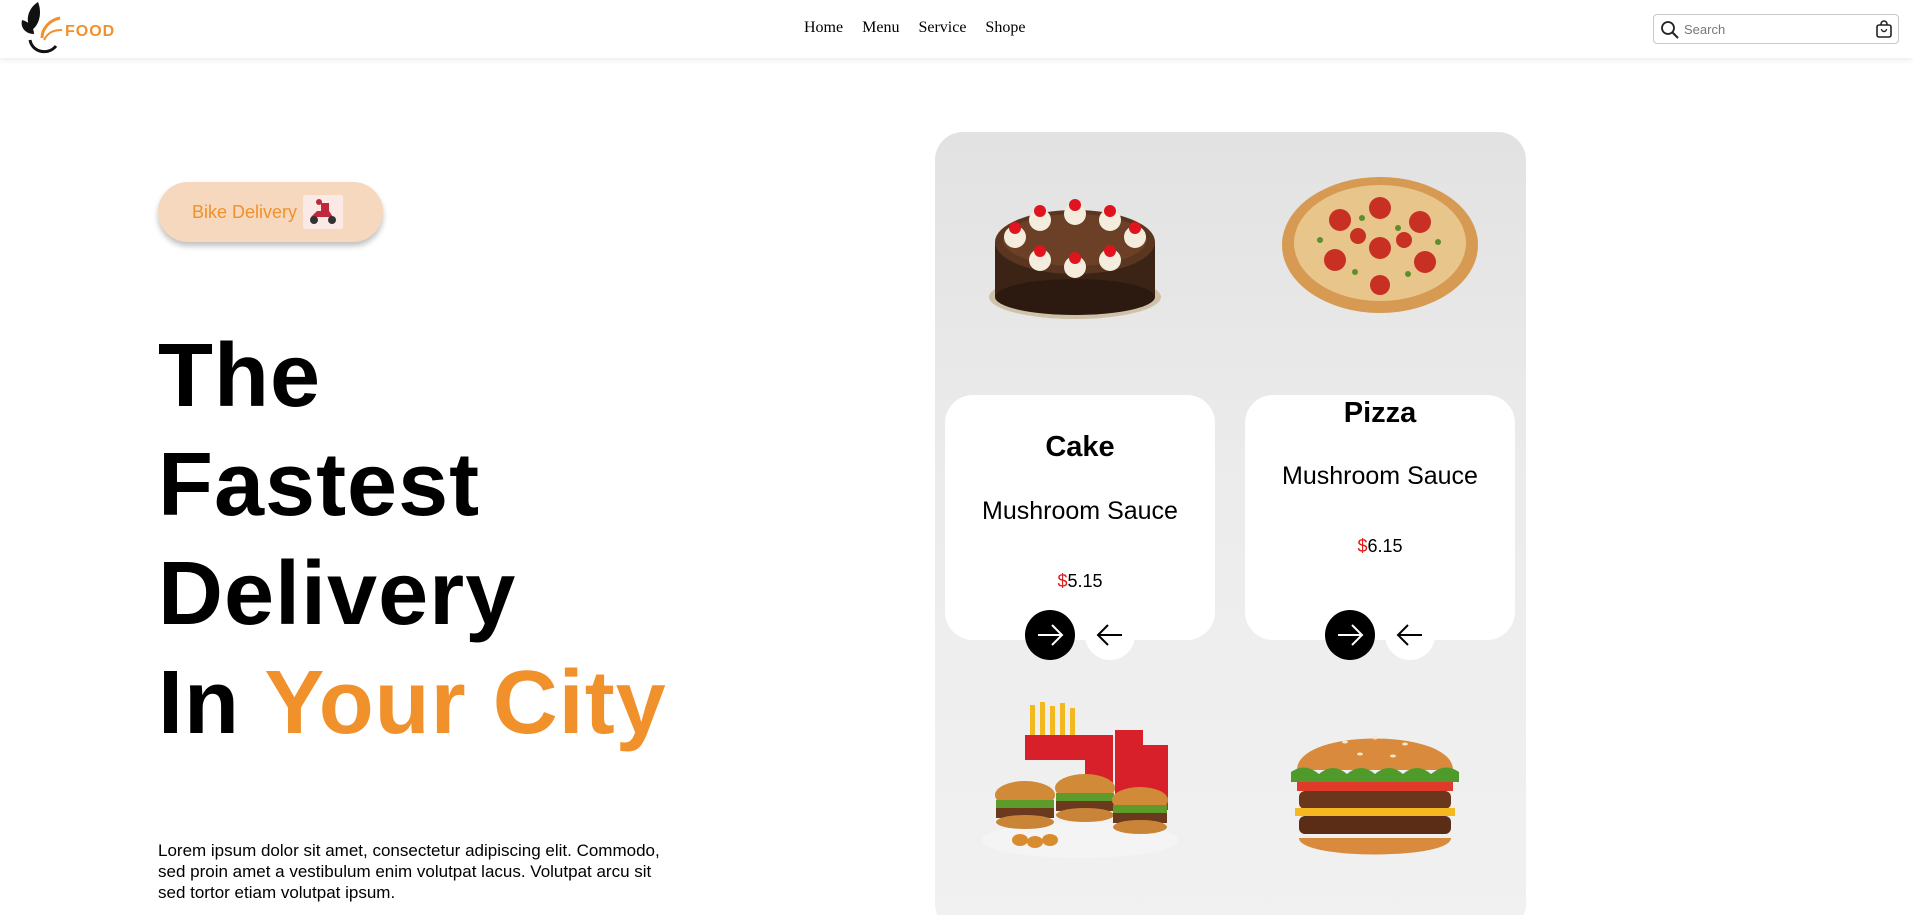 Image resolution: width=1913 pixels, height=915 pixels. I want to click on menu-card-cake: Cake Mushroom Sauce $5.15, so click(1080, 517).